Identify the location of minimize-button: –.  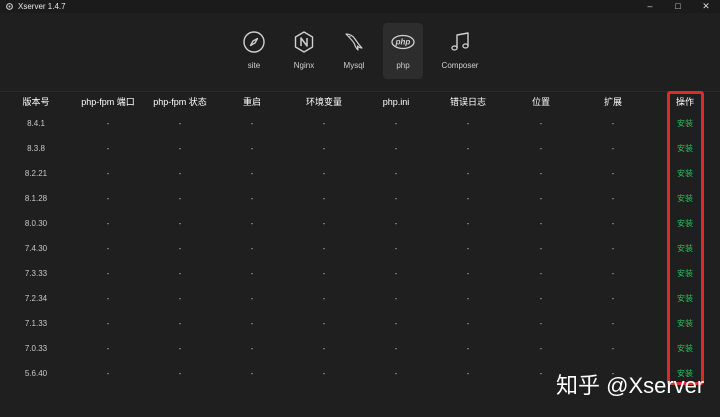
(650, 6).